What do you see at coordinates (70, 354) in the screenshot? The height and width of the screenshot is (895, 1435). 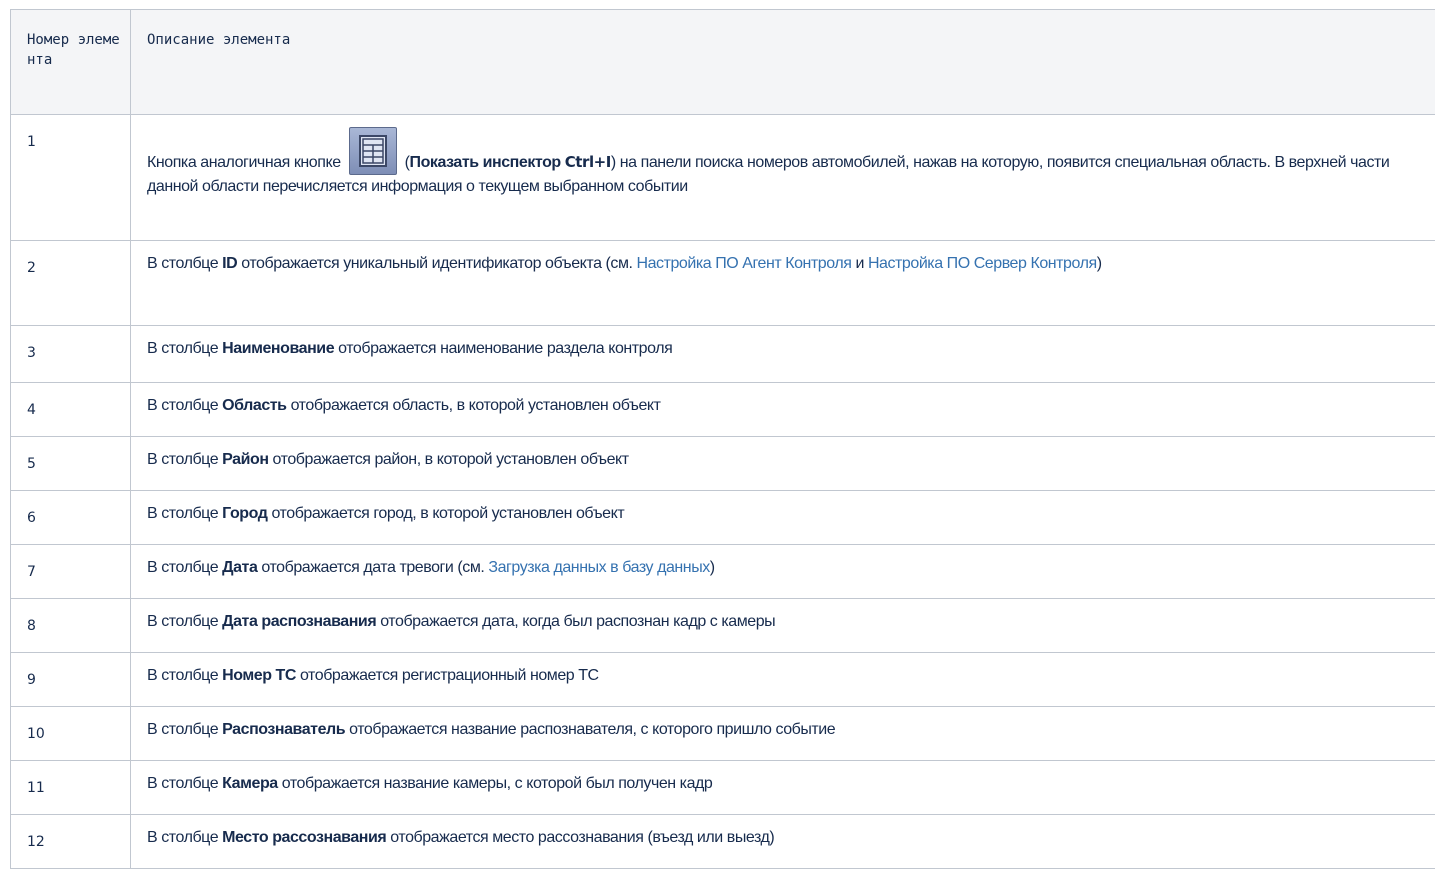 I see `row-number: 3` at bounding box center [70, 354].